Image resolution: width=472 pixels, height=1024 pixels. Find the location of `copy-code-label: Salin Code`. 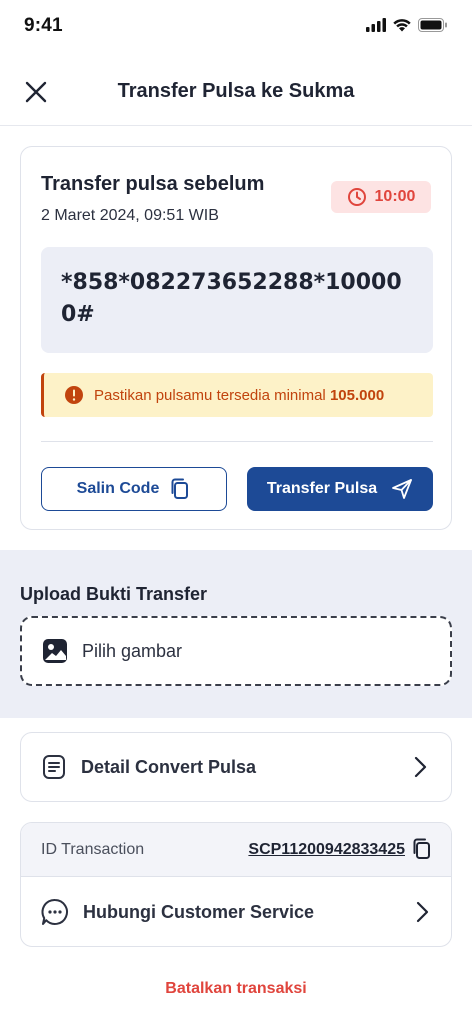

copy-code-label: Salin Code is located at coordinates (118, 488).